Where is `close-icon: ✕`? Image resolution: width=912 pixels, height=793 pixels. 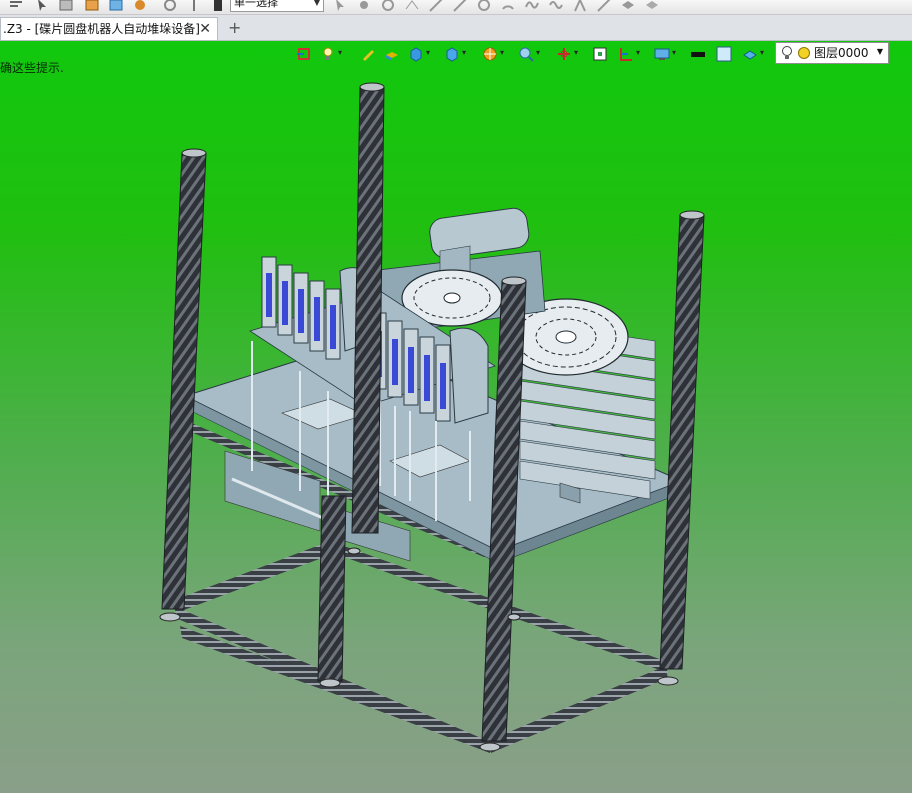 close-icon: ✕ is located at coordinates (205, 29).